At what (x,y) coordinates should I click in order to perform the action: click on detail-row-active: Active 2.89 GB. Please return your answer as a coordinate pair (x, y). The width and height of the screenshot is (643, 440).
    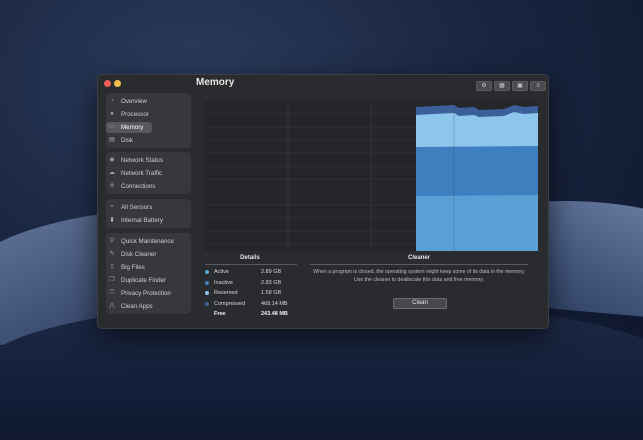
    Looking at the image, I should click on (251, 273).